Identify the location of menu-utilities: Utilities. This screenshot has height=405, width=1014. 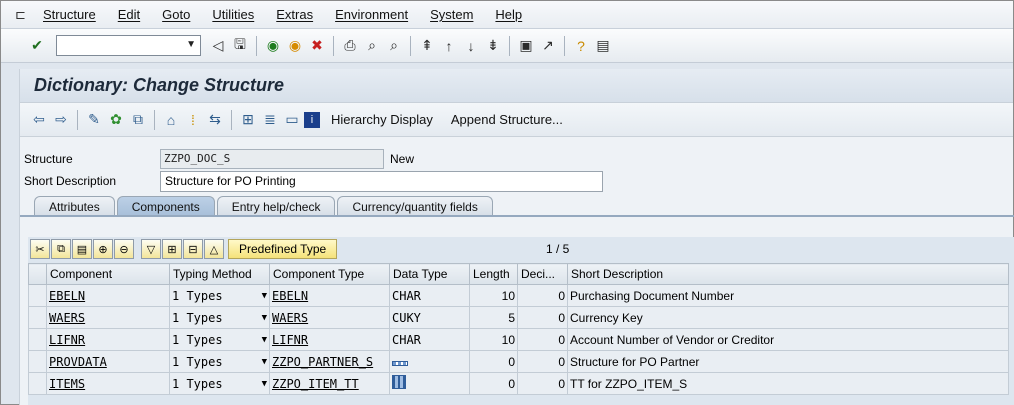
(233, 14).